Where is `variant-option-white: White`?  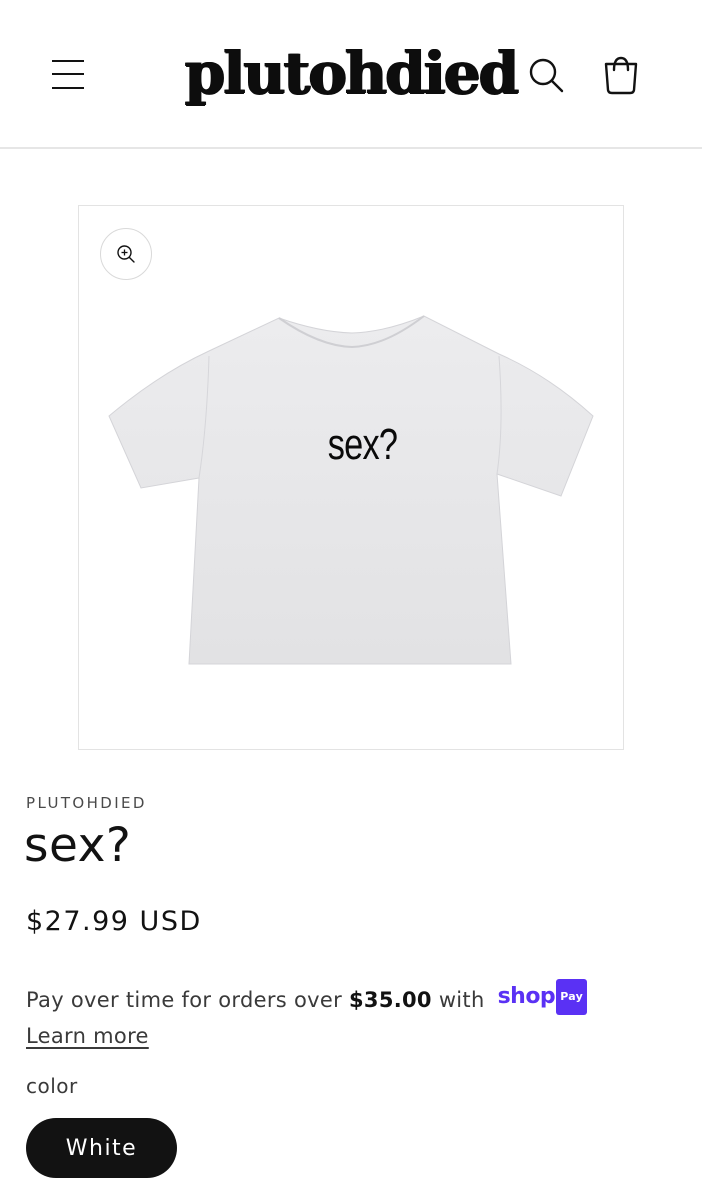 variant-option-white: White is located at coordinates (101, 1148).